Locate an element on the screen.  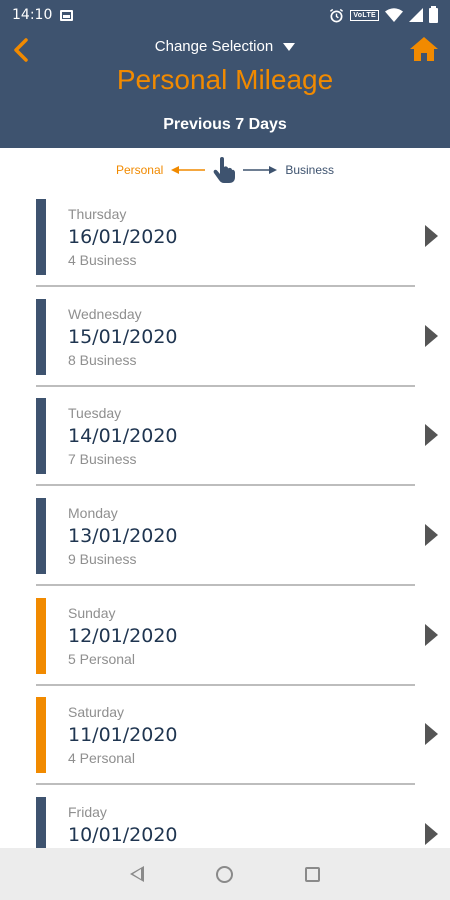
page-title: Personal Mileage is located at coordinates (225, 79).